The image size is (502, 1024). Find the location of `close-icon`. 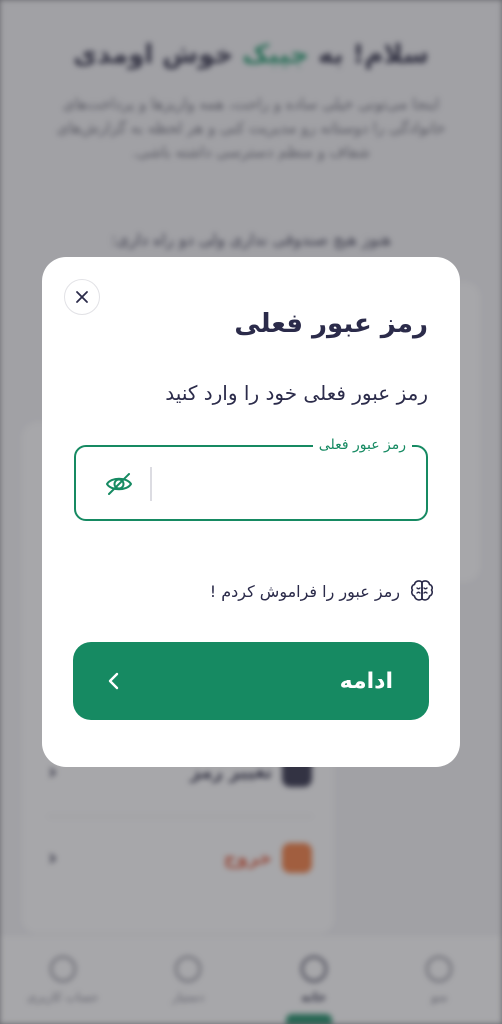

close-icon is located at coordinates (82, 297).